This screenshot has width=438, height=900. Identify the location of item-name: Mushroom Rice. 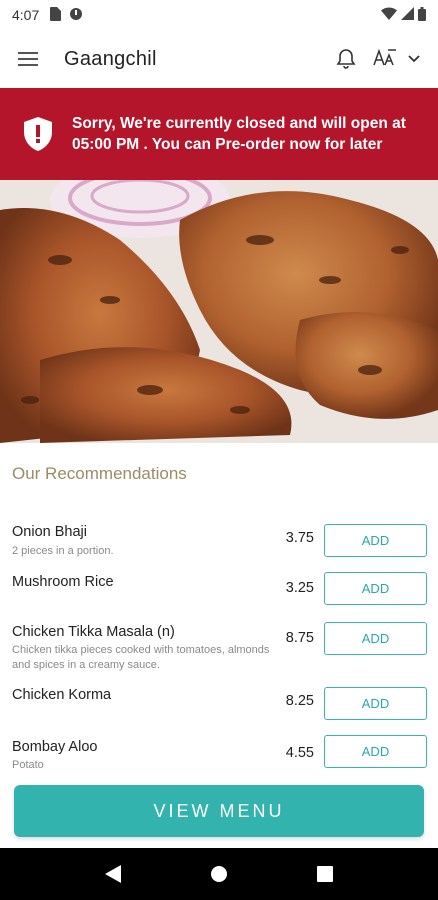
(63, 582).